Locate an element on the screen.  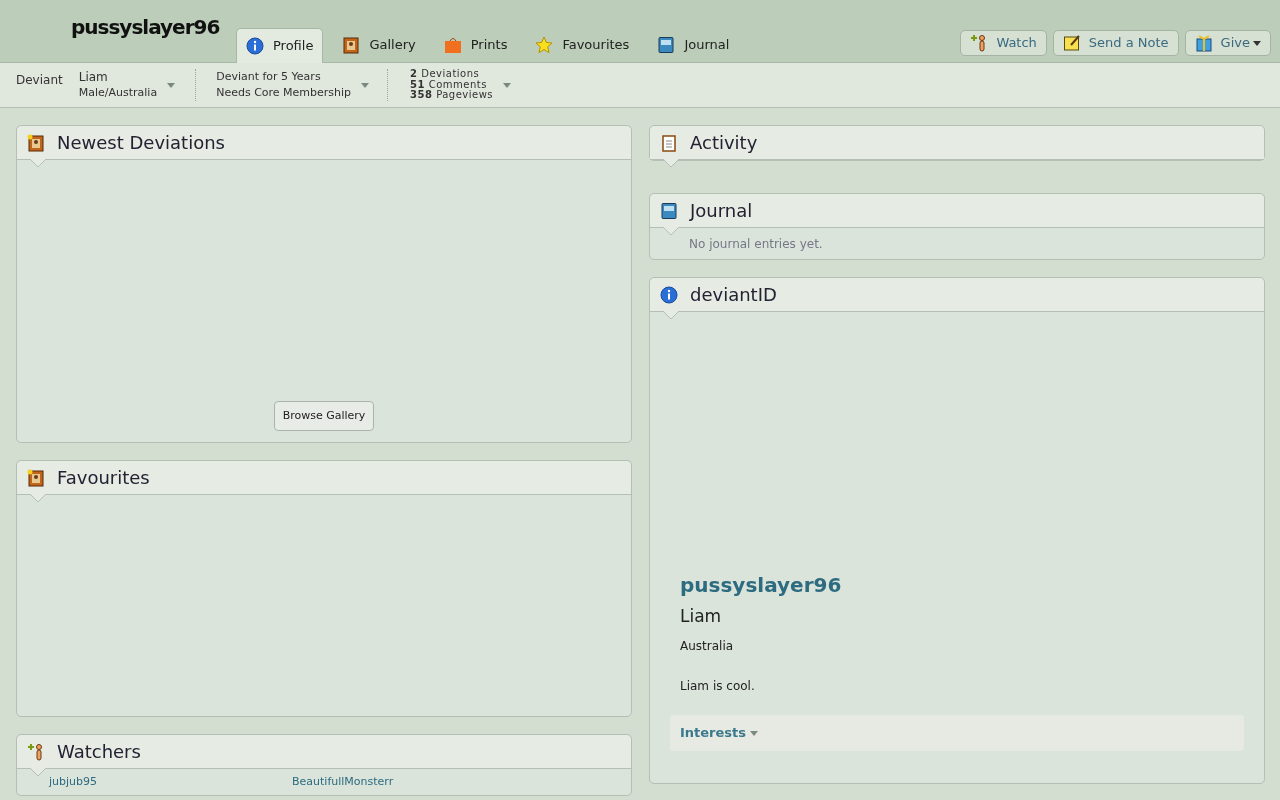
username-title: pussyslayer96 is located at coordinates (145, 27).